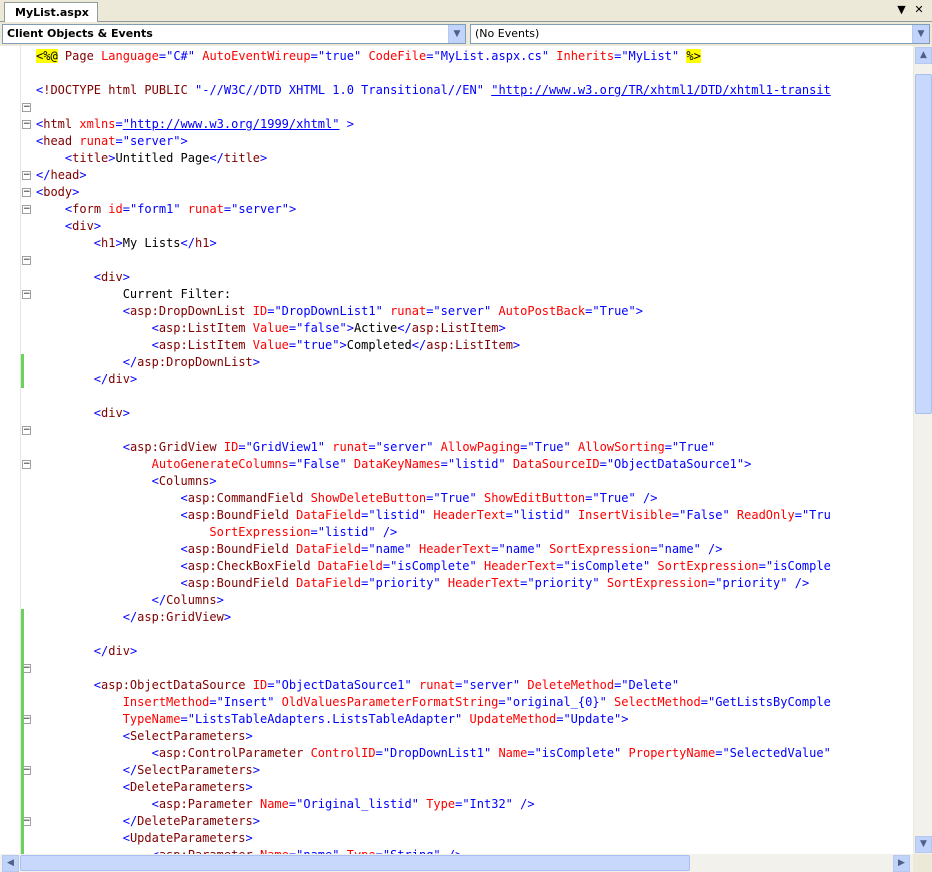 This screenshot has height=872, width=932. I want to click on code-line: <SelectParameters>, so click(144, 736).